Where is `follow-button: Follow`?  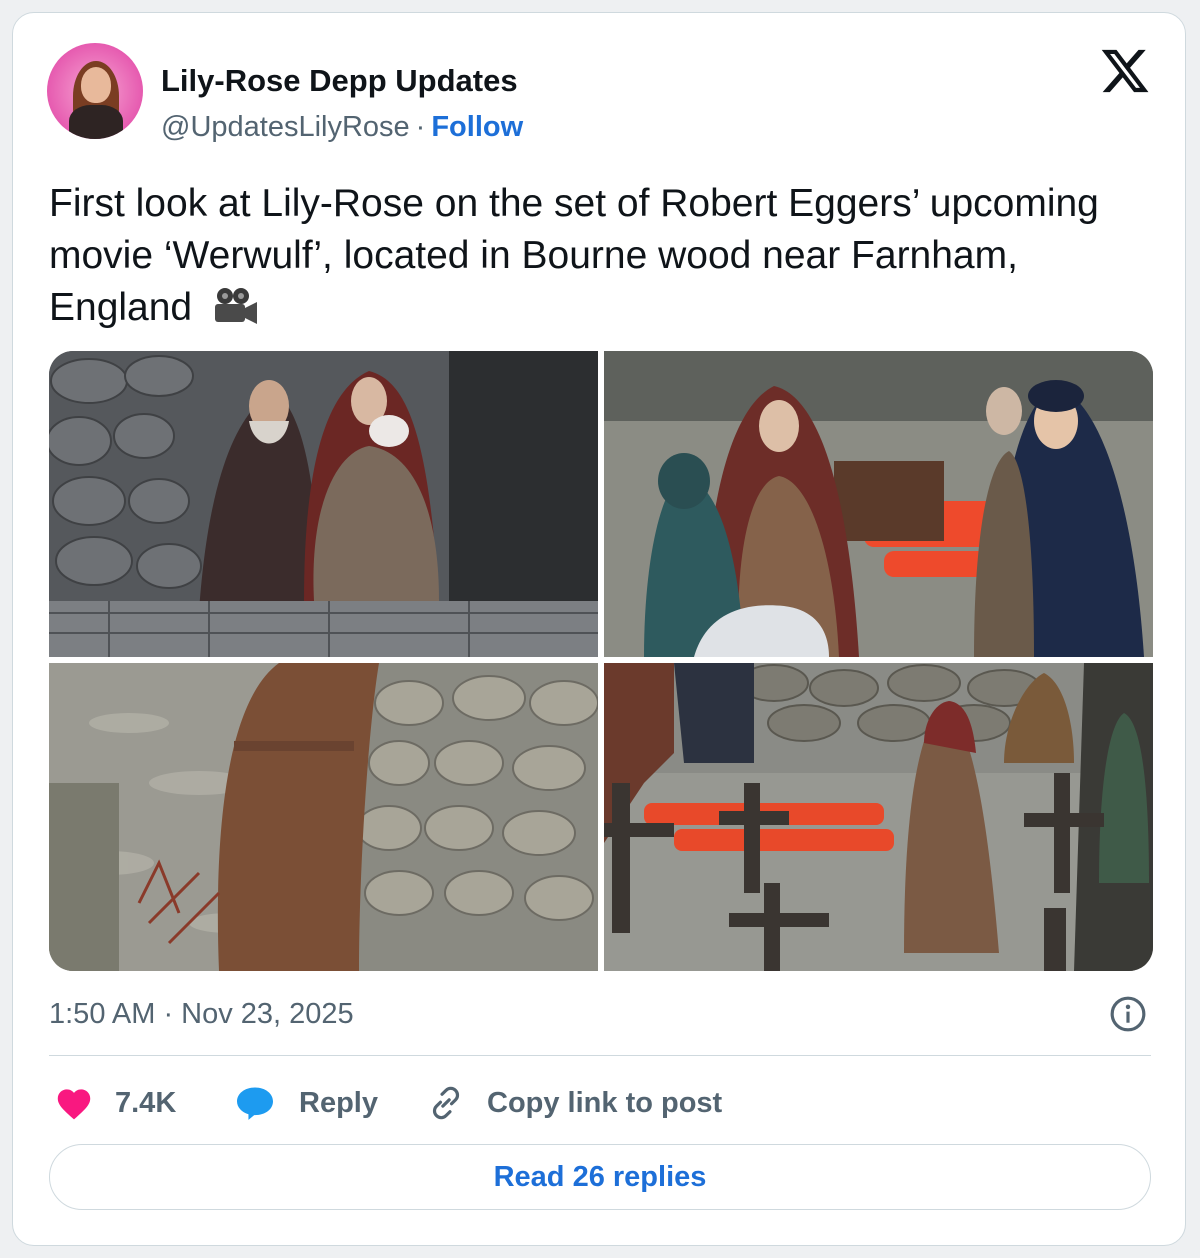
follow-button: Follow is located at coordinates (477, 127).